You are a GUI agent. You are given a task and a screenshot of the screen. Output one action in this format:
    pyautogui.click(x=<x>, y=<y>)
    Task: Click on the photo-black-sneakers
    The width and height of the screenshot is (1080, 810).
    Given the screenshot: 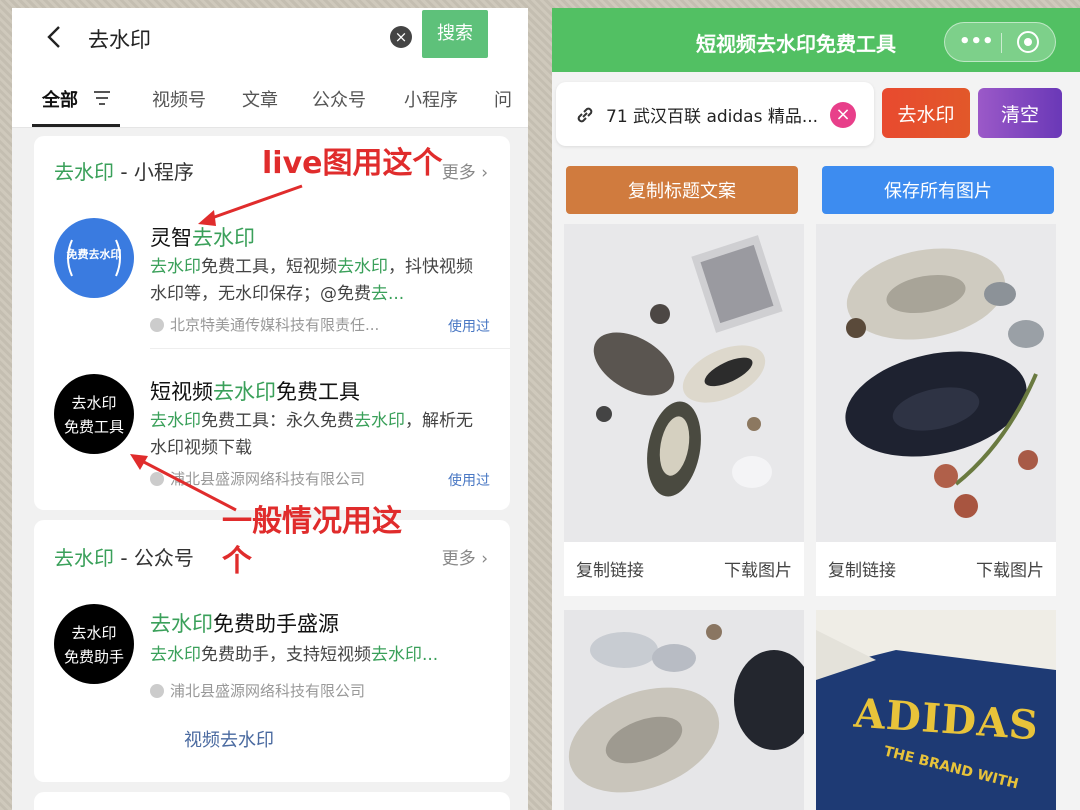 What is the action you would take?
    pyautogui.click(x=936, y=383)
    